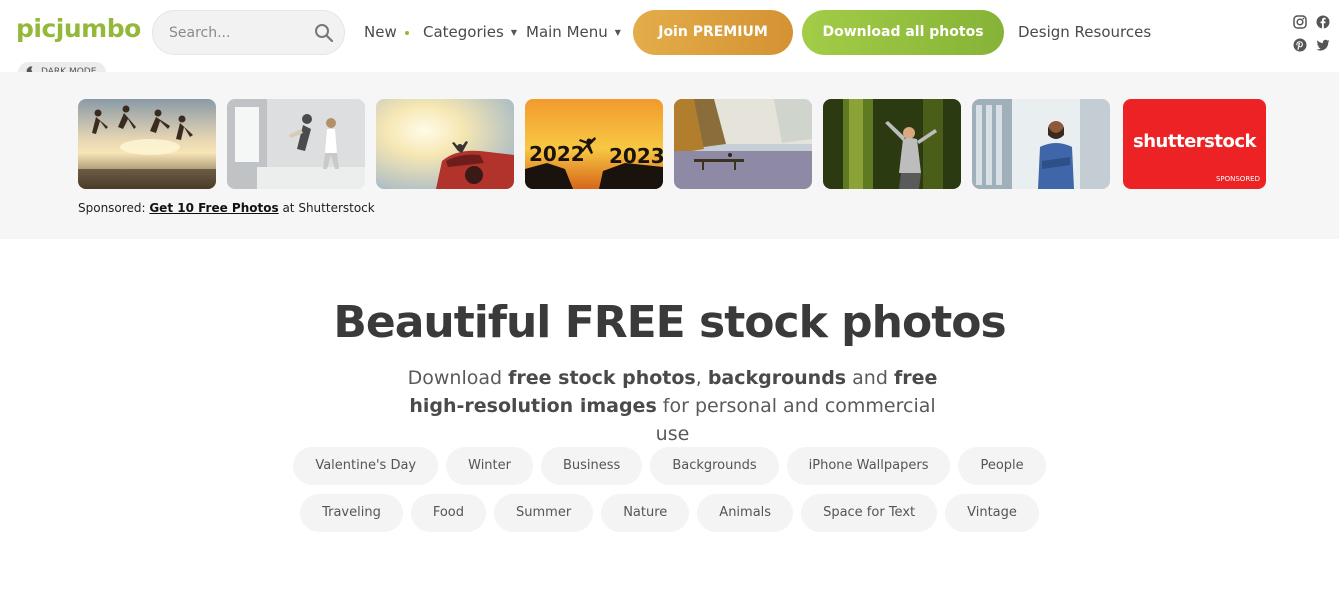  What do you see at coordinates (557, 154) in the screenshot?
I see `svg-text: 2022` at bounding box center [557, 154].